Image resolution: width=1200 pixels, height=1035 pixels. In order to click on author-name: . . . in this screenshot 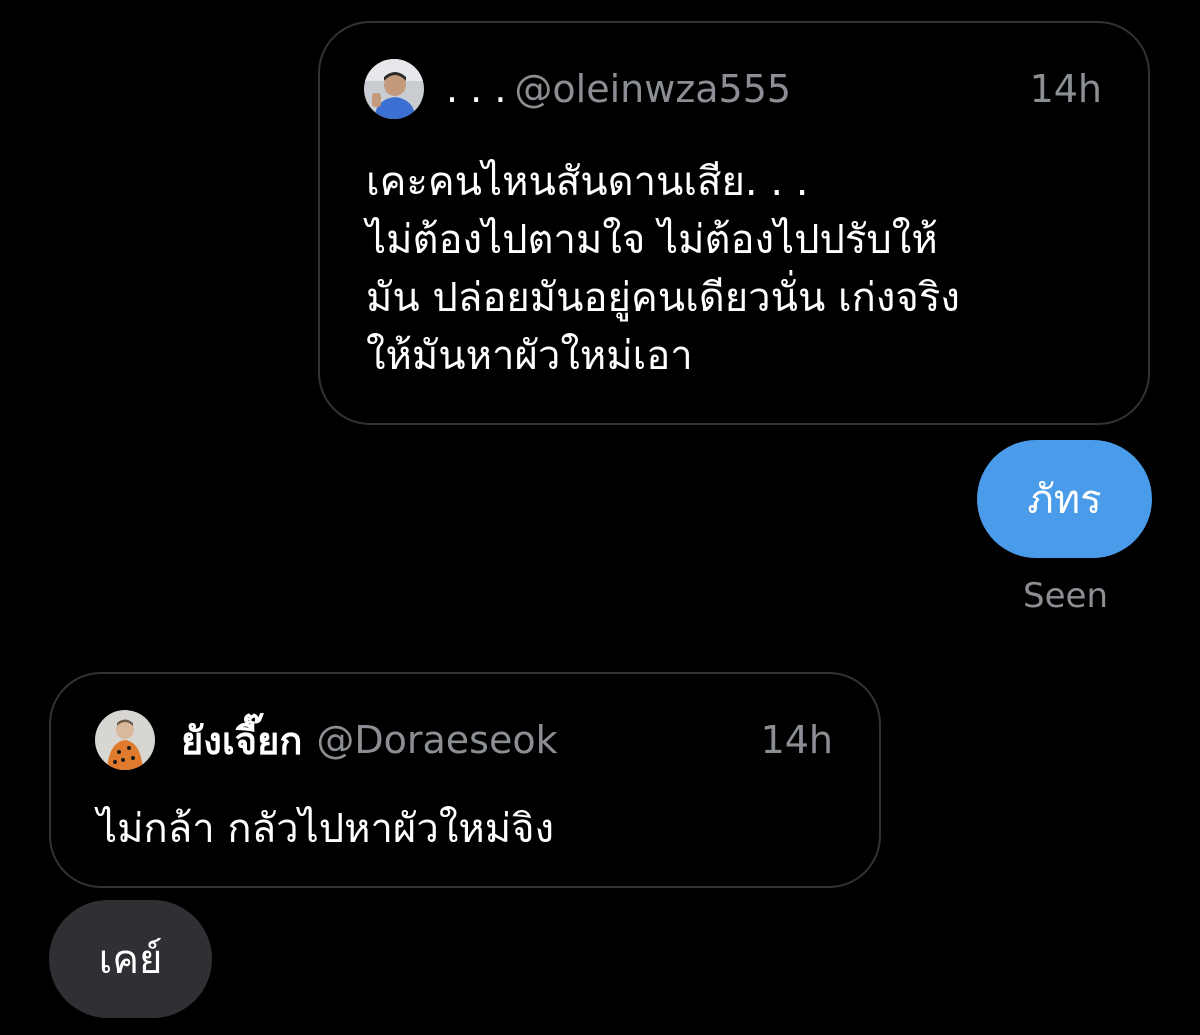, I will do `click(476, 89)`.